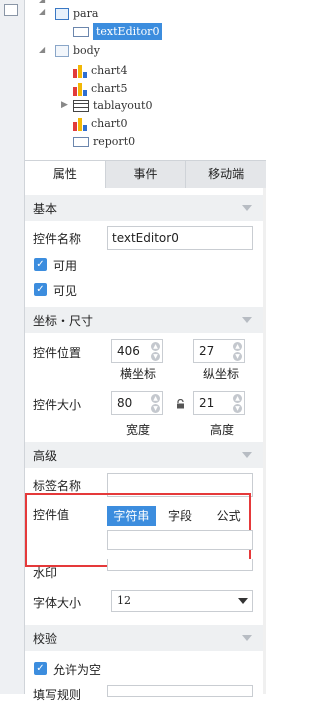  Describe the element at coordinates (81, 105) in the screenshot. I see `tab-layout-icon` at that location.